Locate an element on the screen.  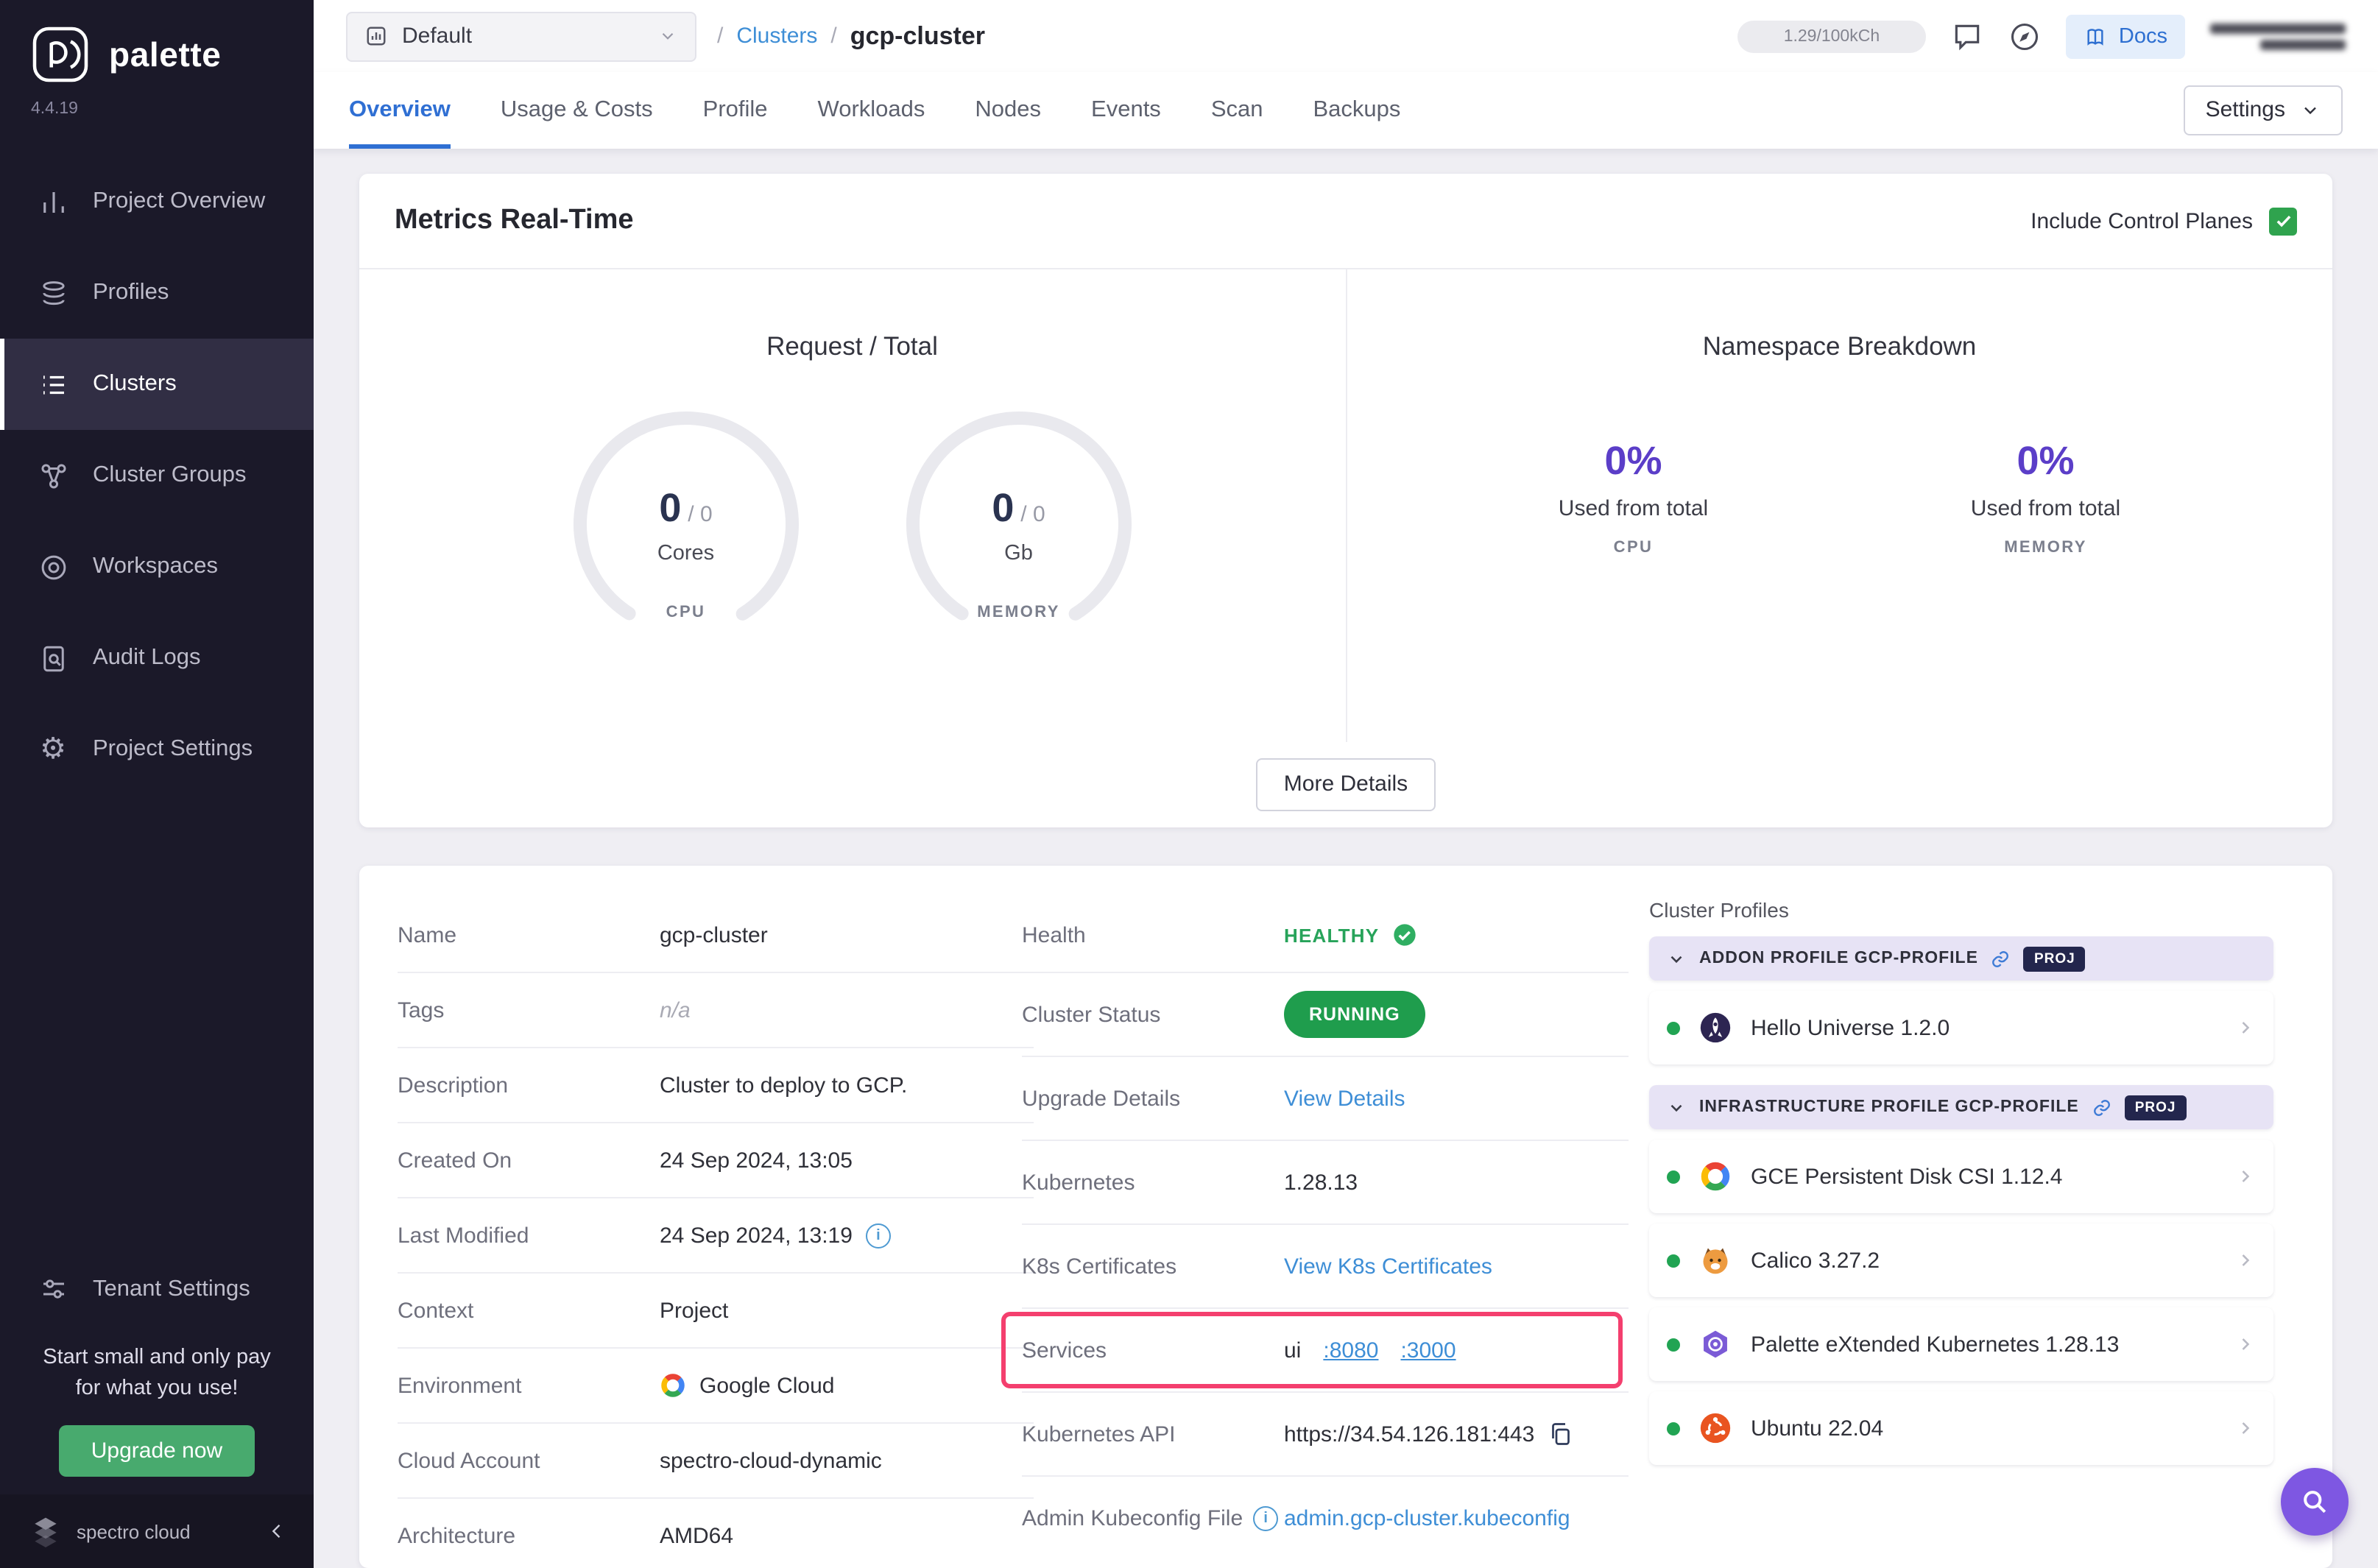
sidebar-item-profiles: Profiles is located at coordinates (157, 293).